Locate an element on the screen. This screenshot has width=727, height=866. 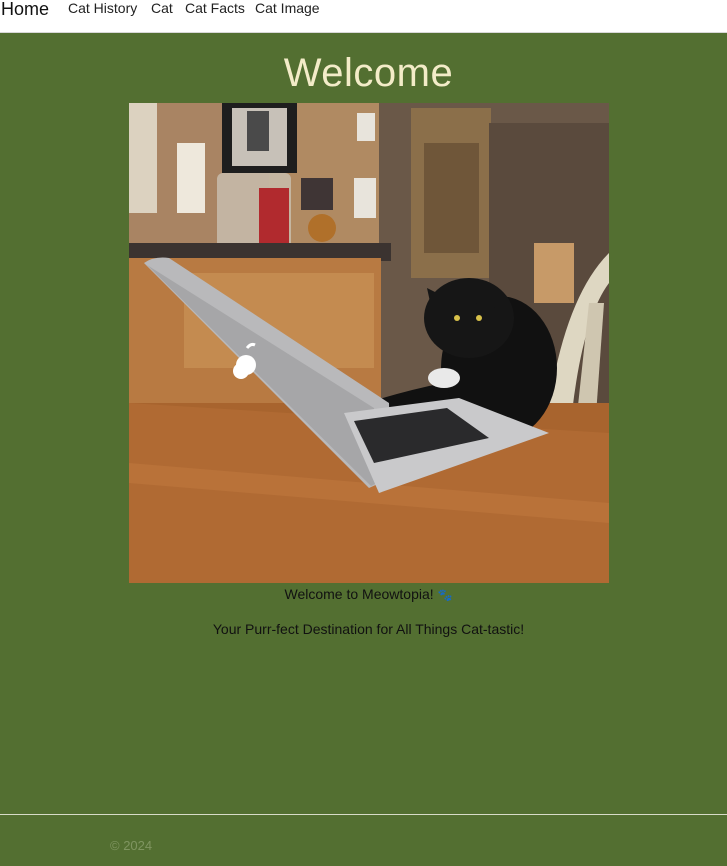
footer-copyright: © 2024 is located at coordinates (131, 845).